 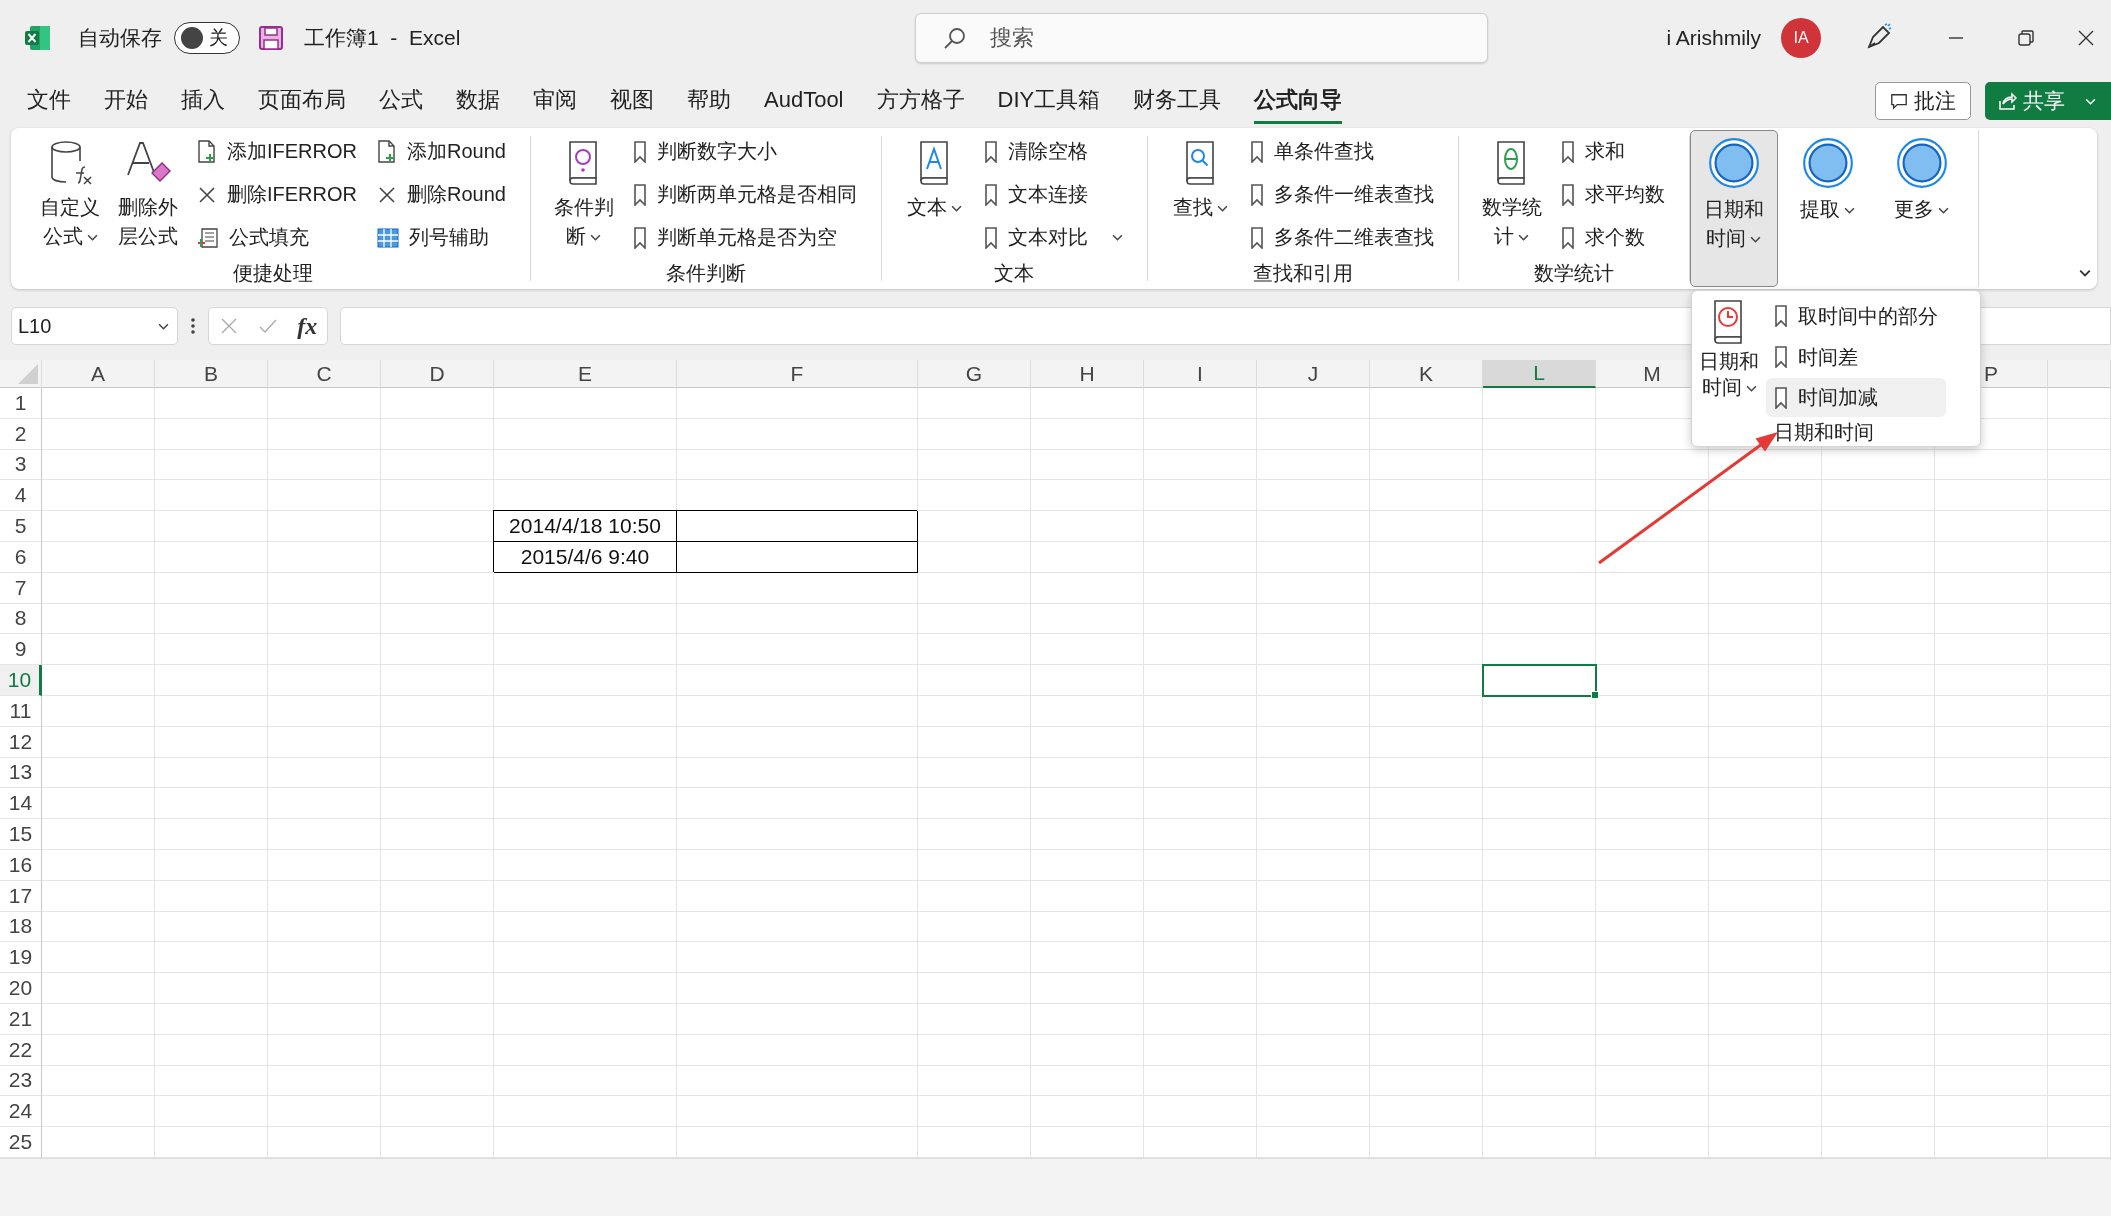 I want to click on window-title: 工作簿1 - Excel, so click(x=382, y=38).